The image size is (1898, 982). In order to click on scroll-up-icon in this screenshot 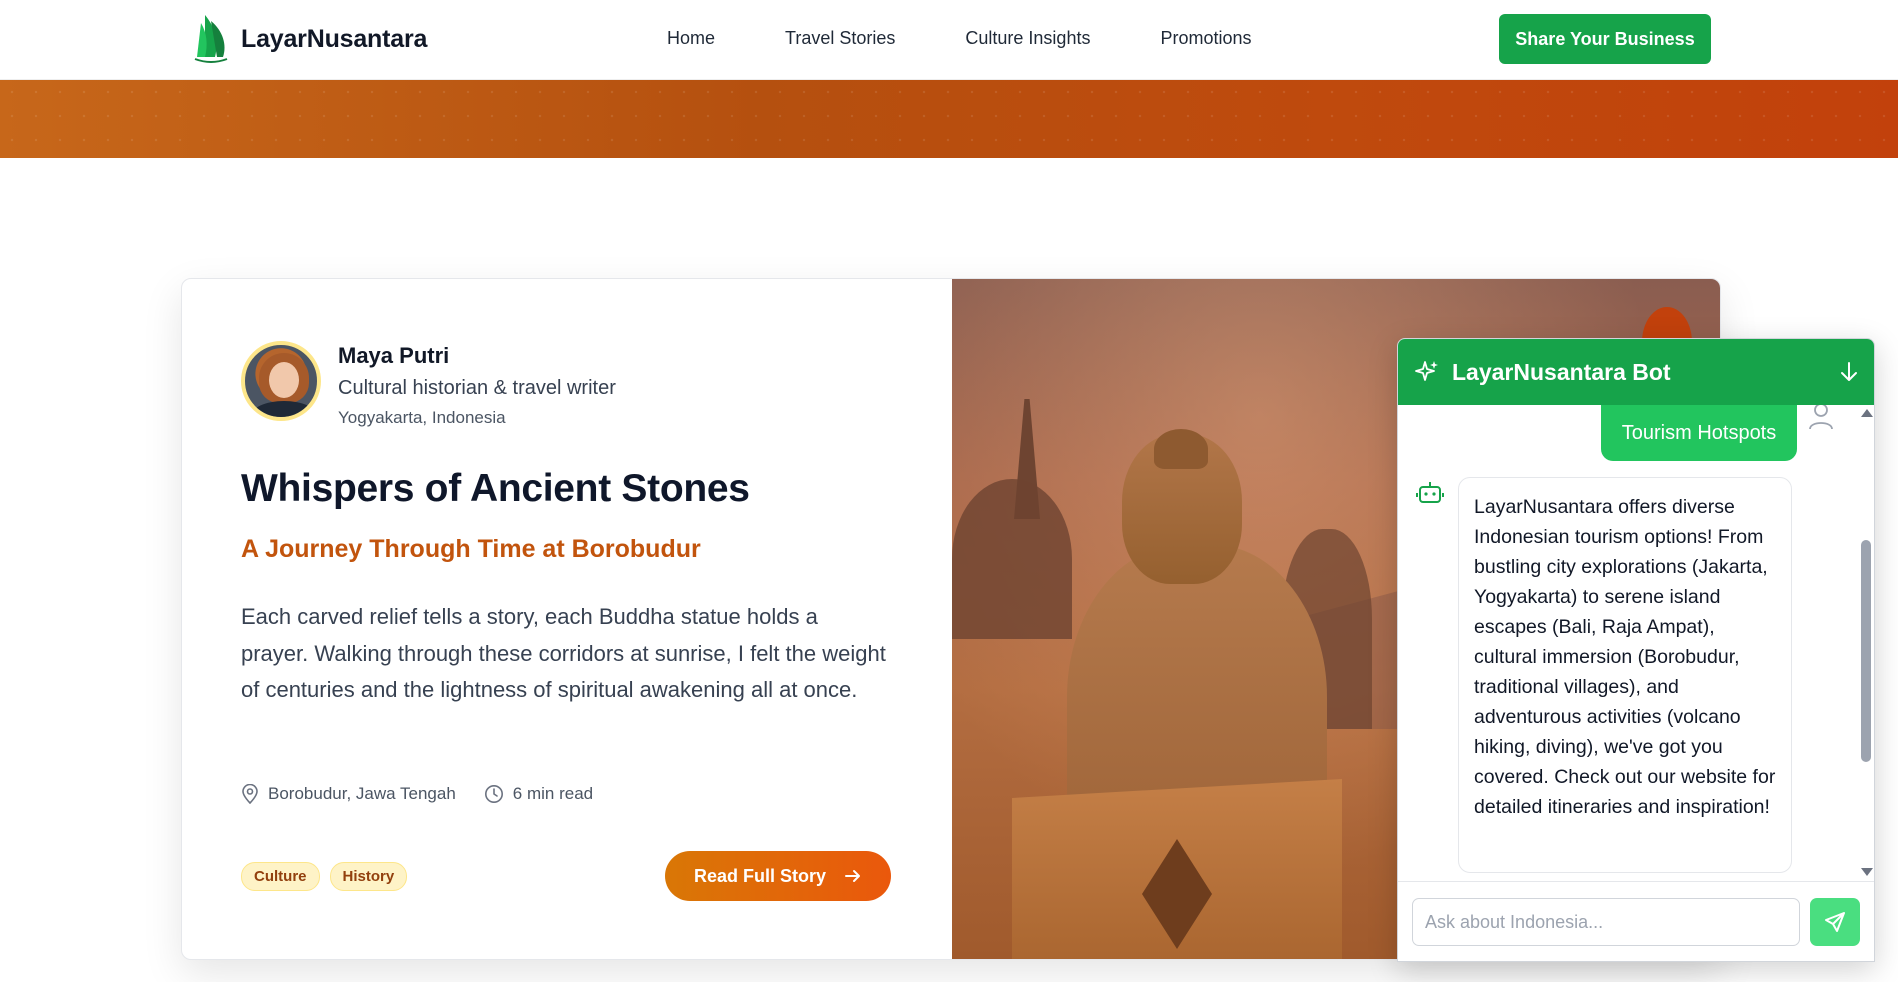, I will do `click(1867, 413)`.